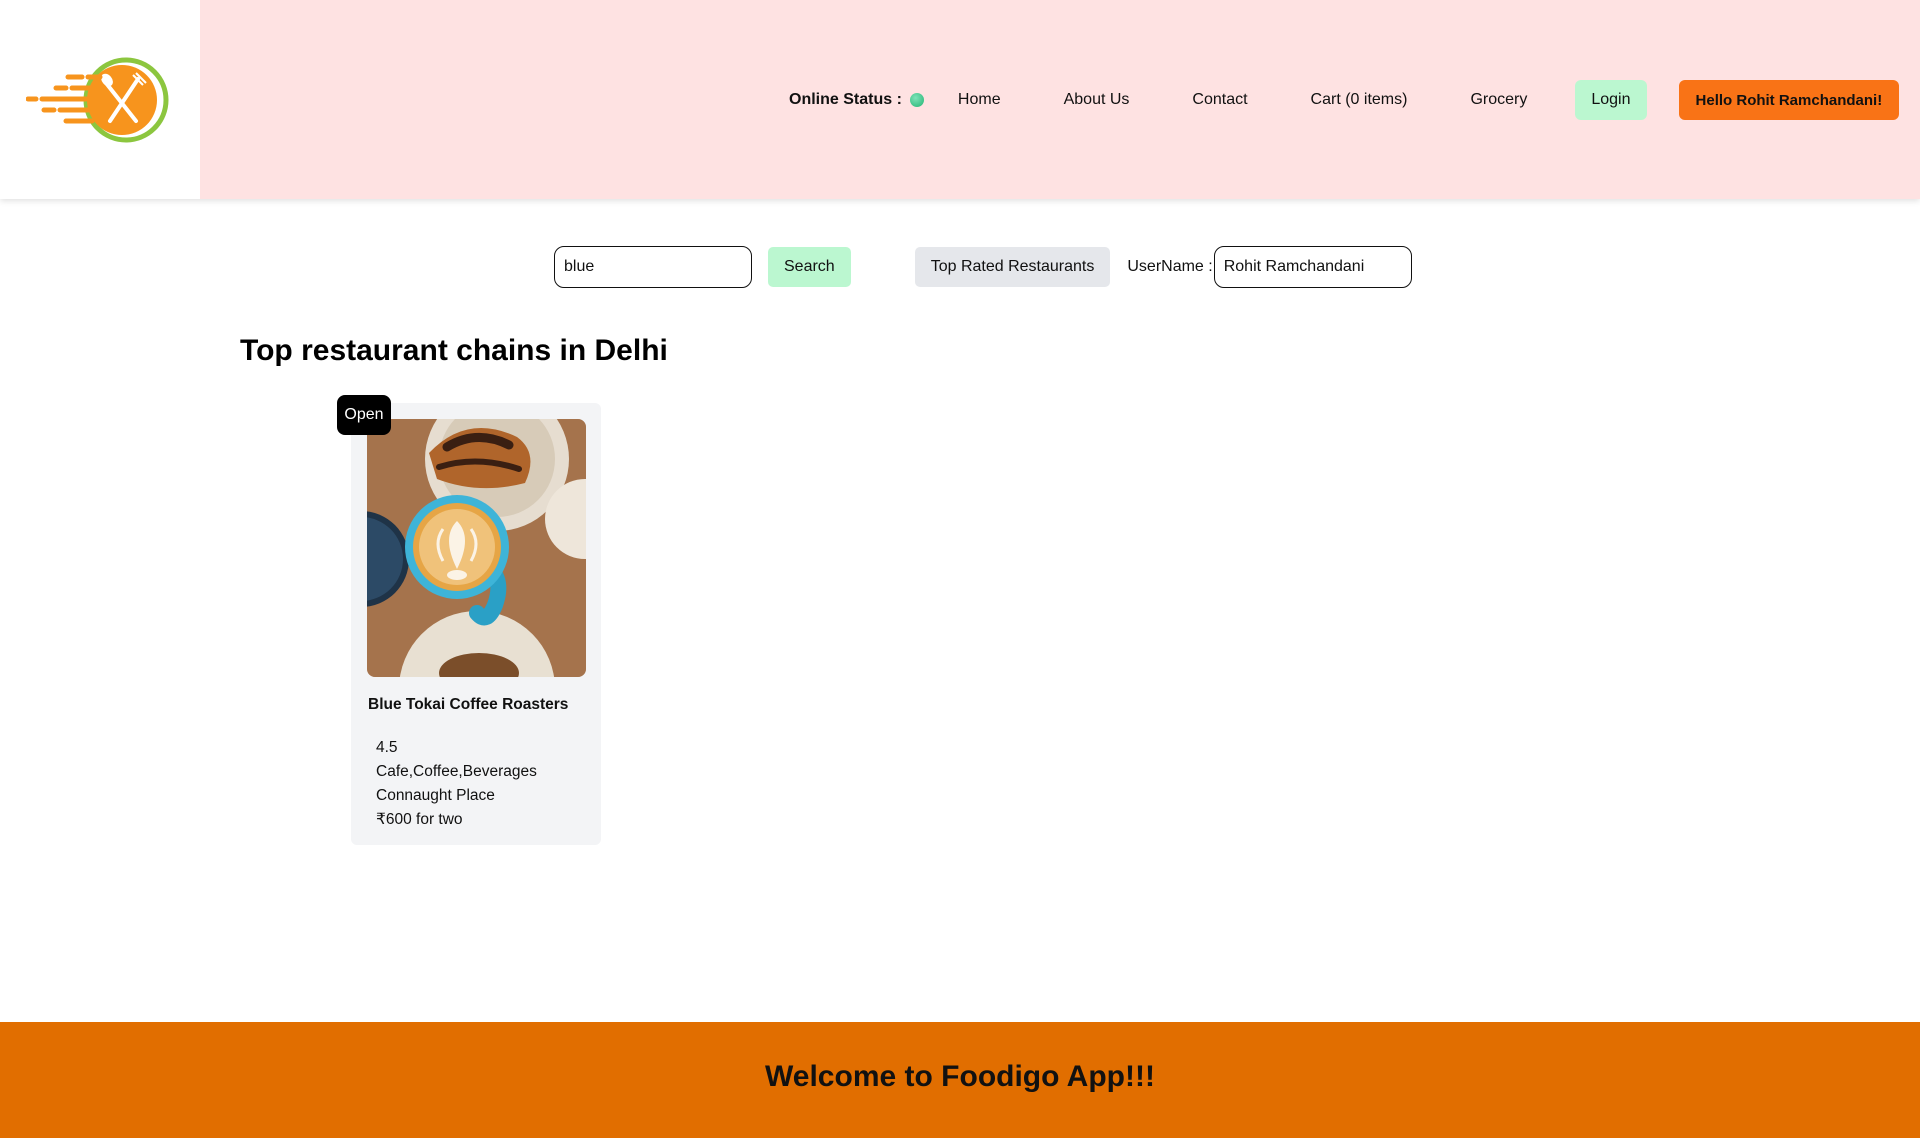  What do you see at coordinates (916, 100) in the screenshot?
I see `online-status-dot-icon` at bounding box center [916, 100].